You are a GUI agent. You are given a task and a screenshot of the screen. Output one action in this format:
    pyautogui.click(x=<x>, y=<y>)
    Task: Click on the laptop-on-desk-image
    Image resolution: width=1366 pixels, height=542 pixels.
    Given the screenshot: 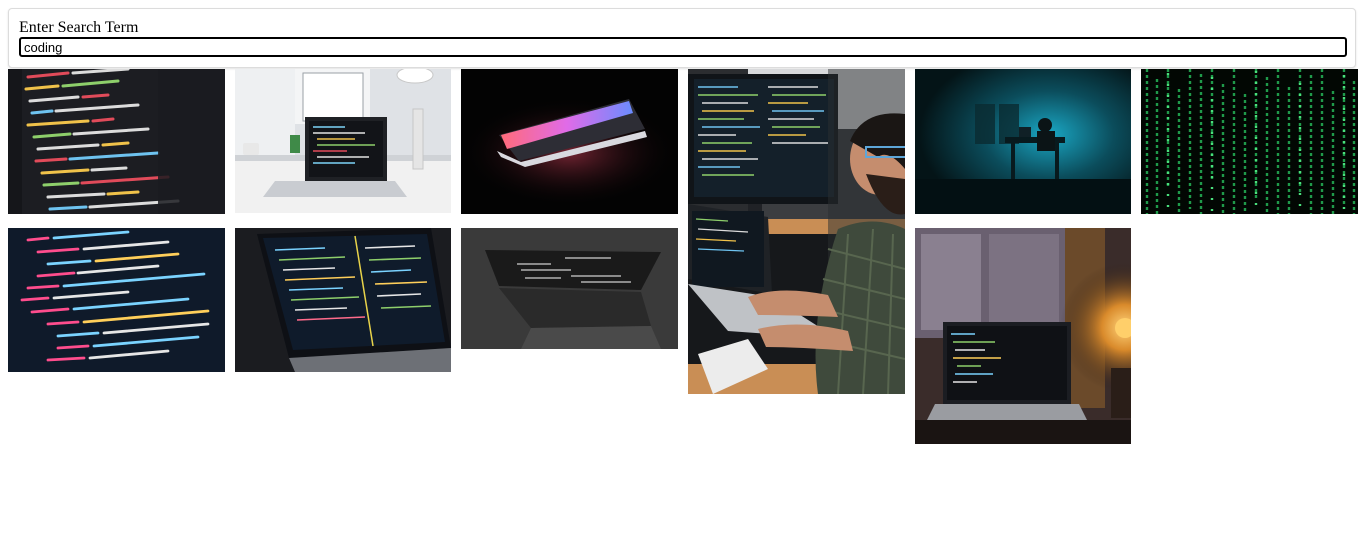 What is the action you would take?
    pyautogui.click(x=343, y=141)
    